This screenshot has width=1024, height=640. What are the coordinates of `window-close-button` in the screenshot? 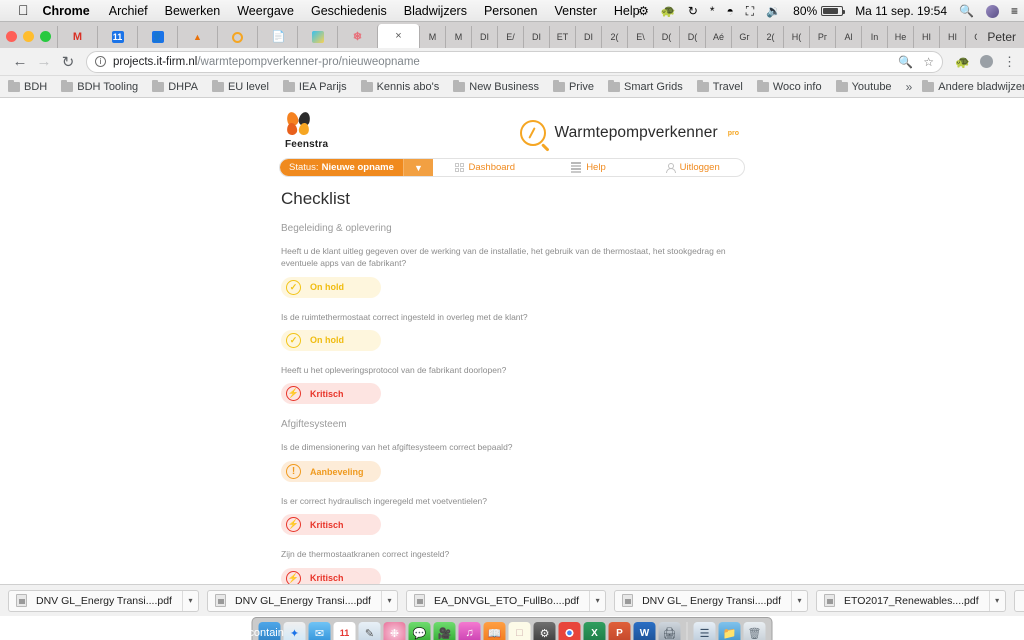 It's located at (11, 36).